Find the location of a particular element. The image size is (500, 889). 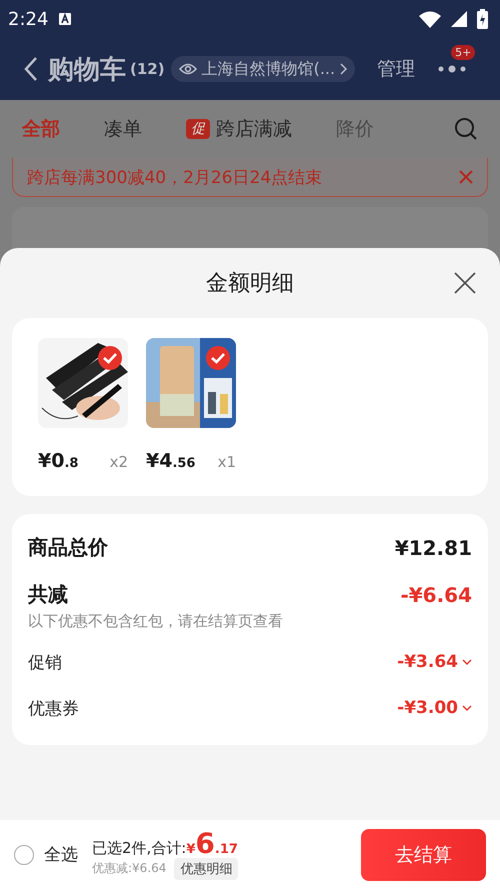

sheet-title: 金额明细 is located at coordinates (250, 284).